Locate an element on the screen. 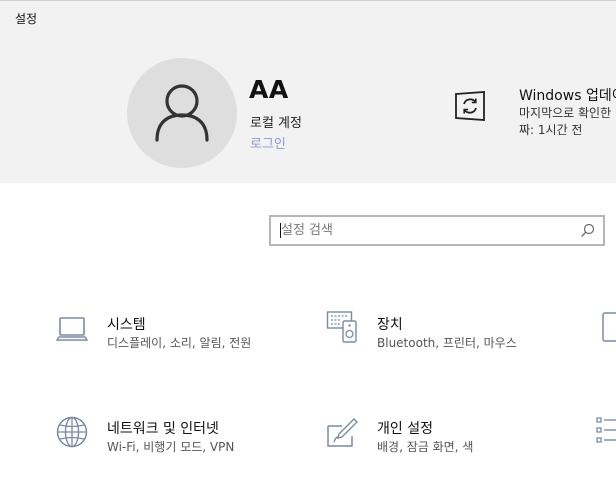  avatar is located at coordinates (182, 113).